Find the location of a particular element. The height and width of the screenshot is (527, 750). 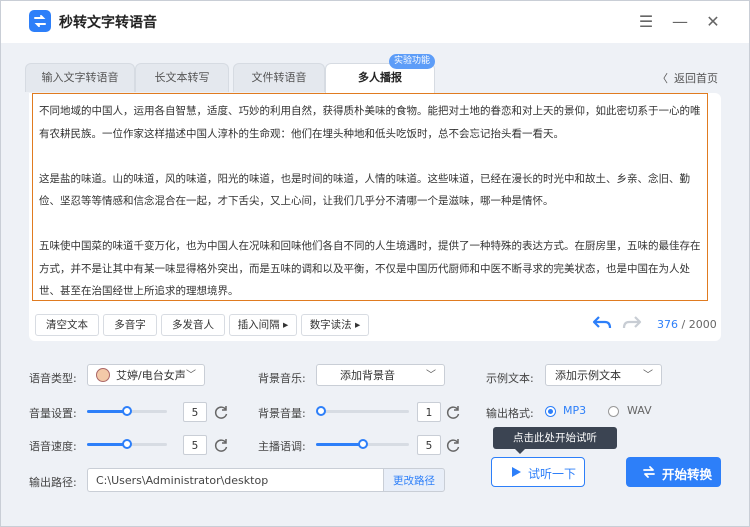

menu-icon: ☰ is located at coordinates (646, 22).